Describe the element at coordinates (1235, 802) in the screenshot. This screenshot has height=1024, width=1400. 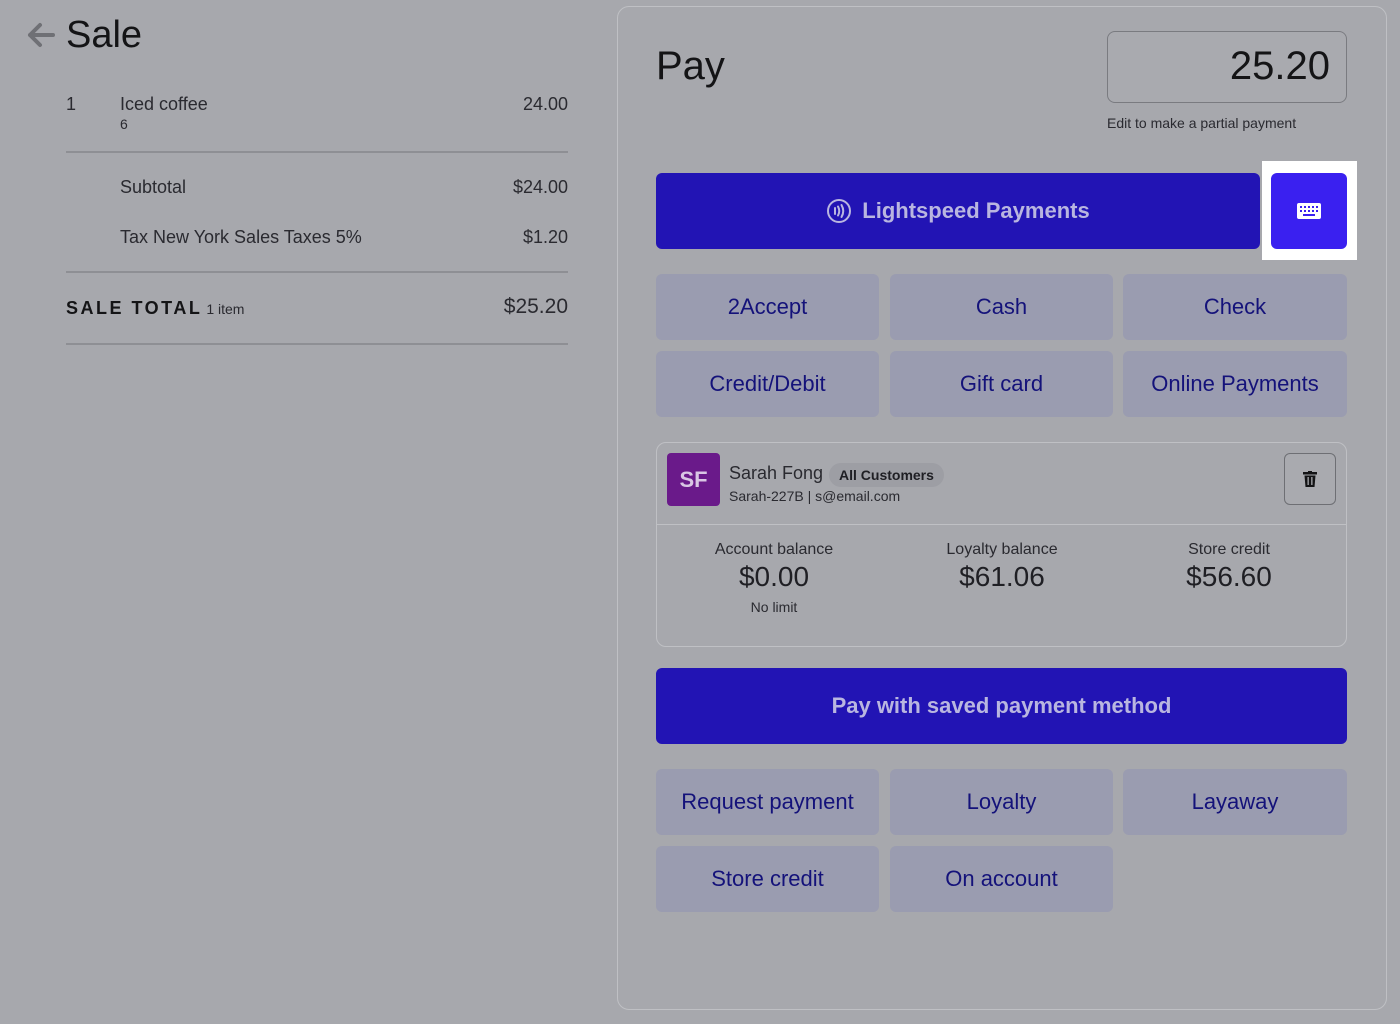
I see `layaway-button: Layaway` at that location.